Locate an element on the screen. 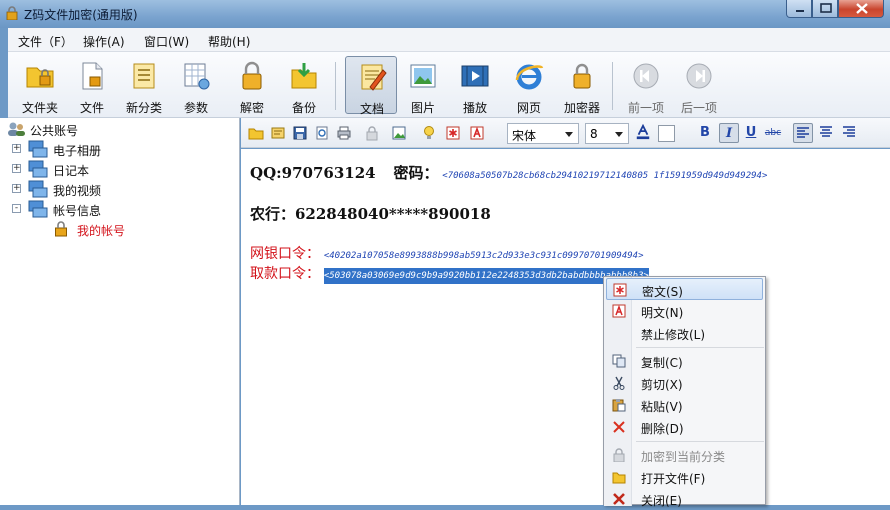  document-edit-icon is located at coordinates (374, 77).